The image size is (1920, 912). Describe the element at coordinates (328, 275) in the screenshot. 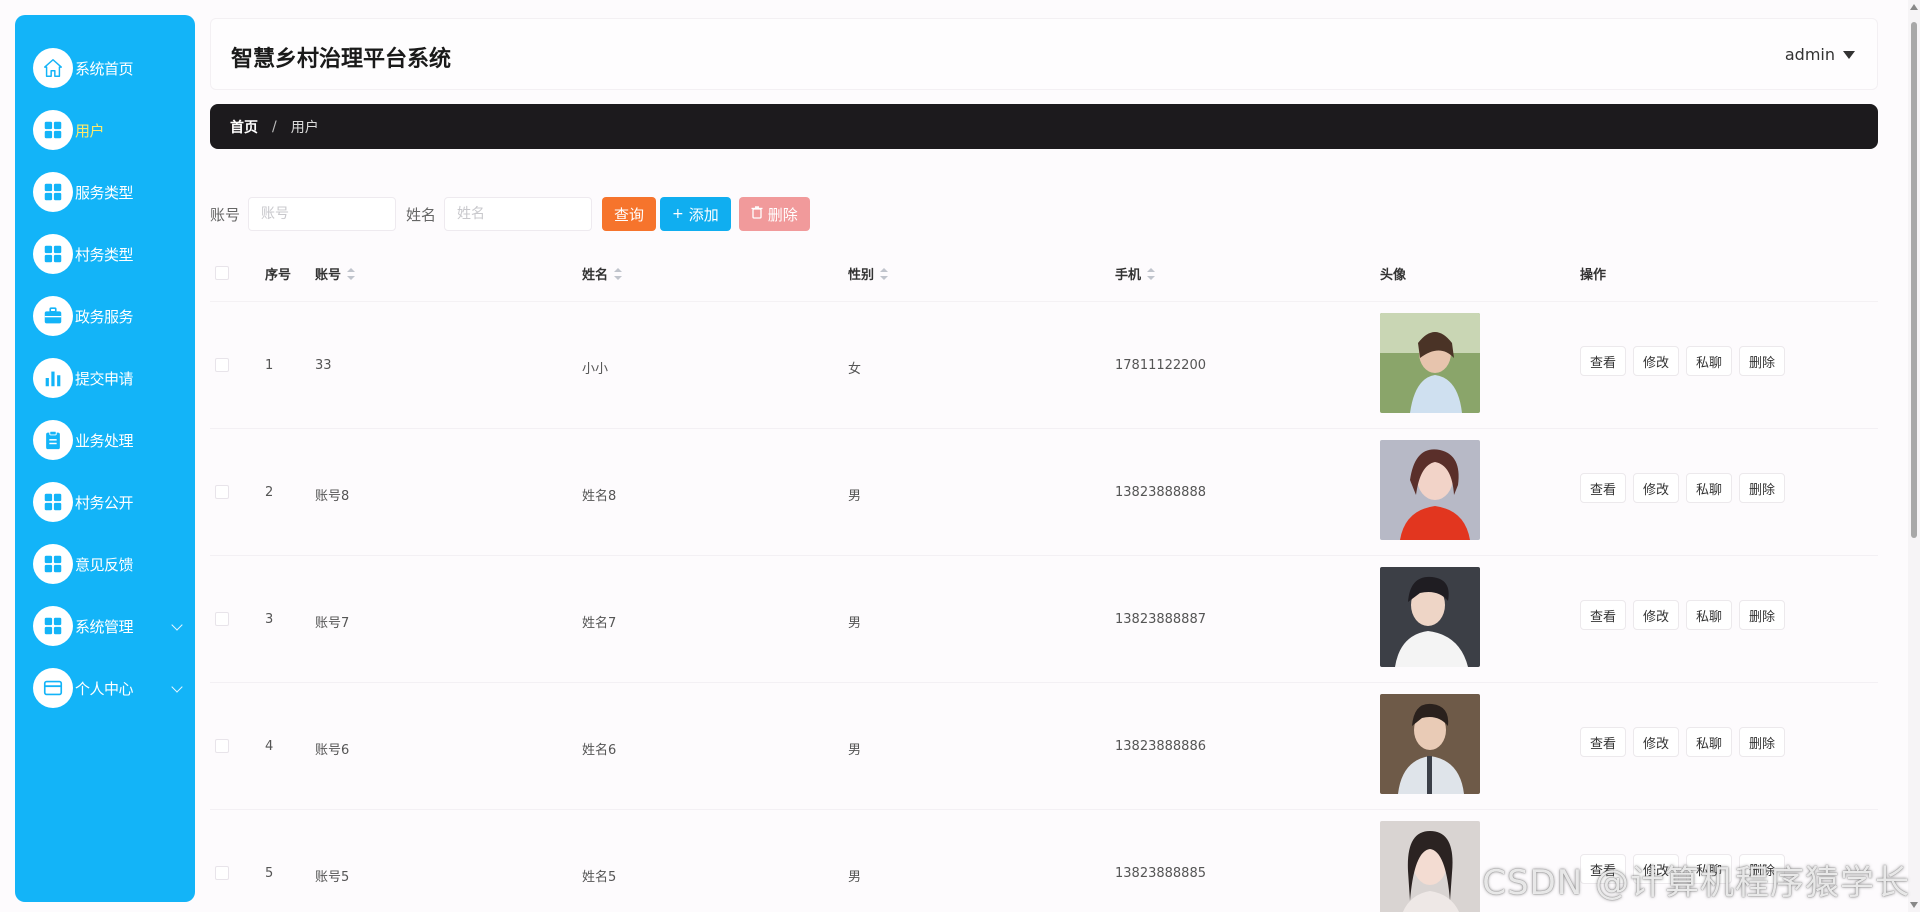

I see `column-label: 账号` at that location.